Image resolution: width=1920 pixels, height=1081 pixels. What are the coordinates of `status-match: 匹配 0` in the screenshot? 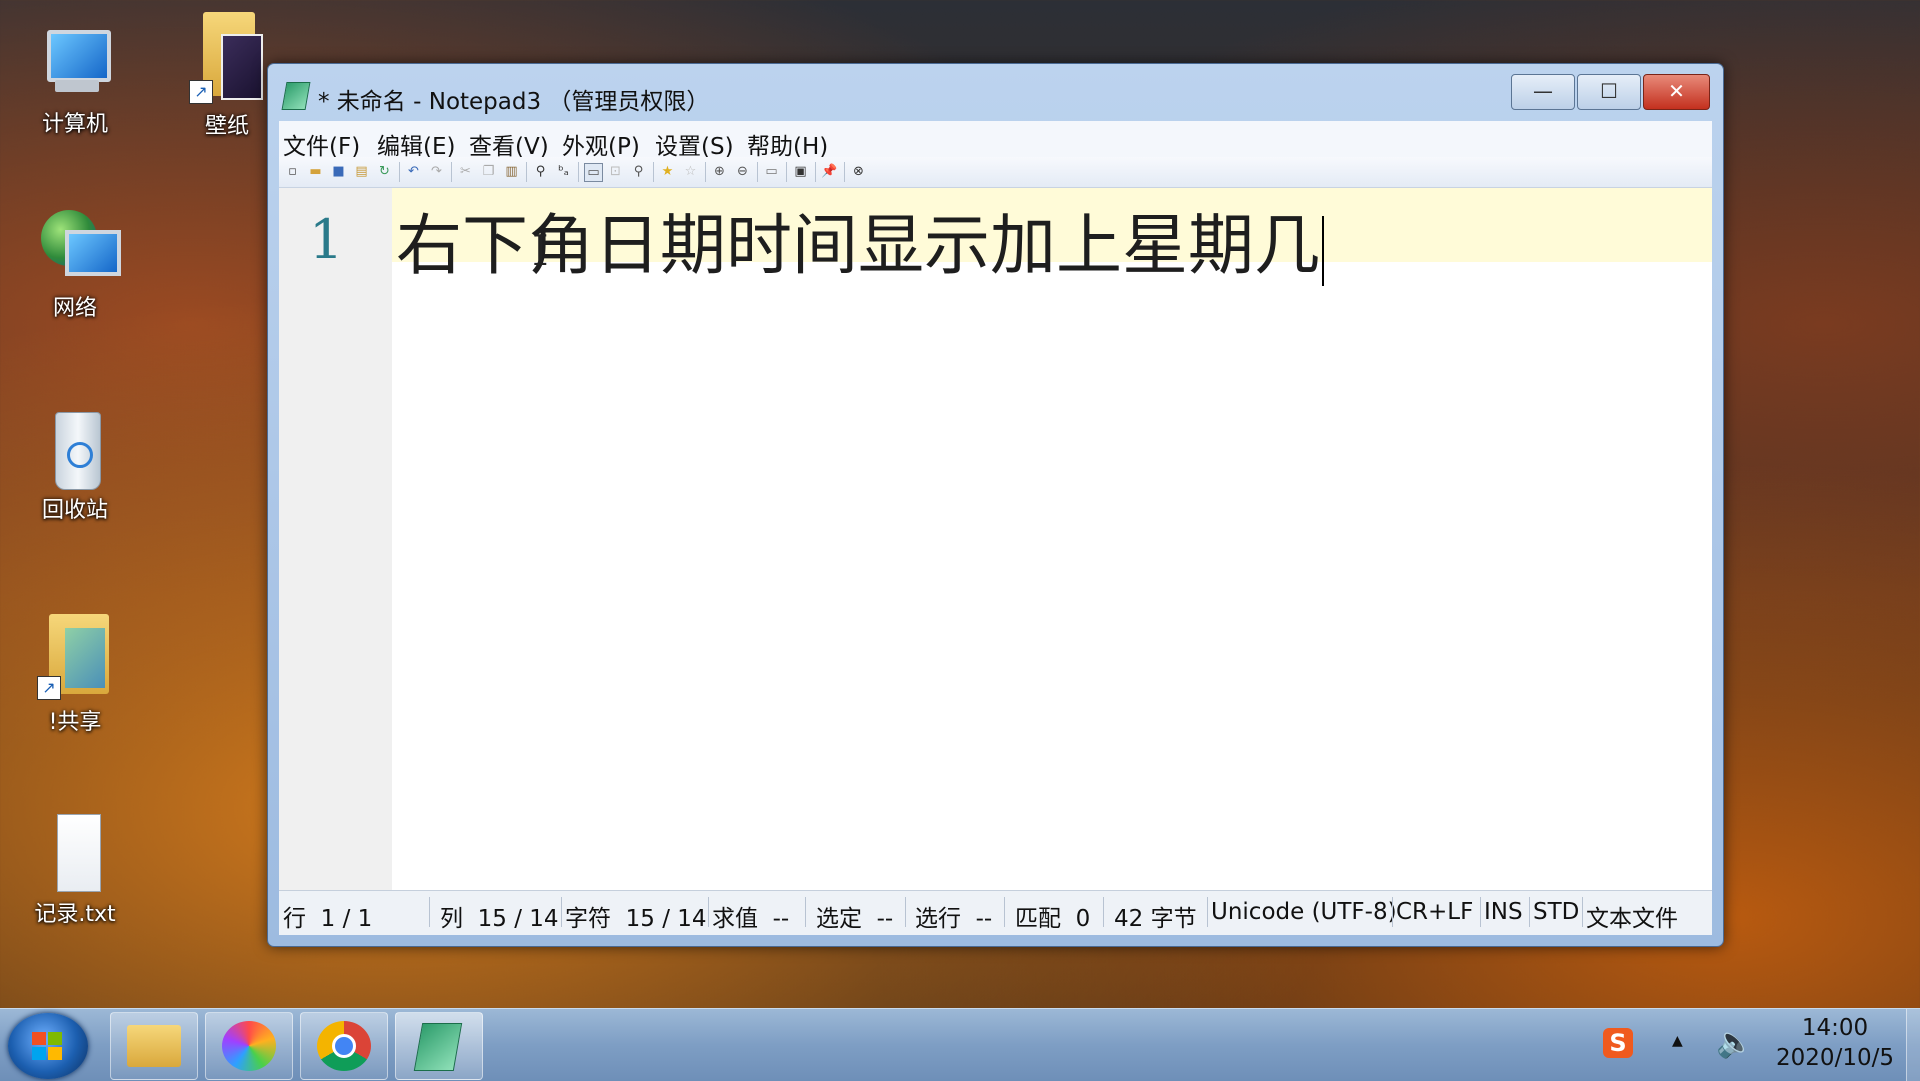 It's located at (1052, 916).